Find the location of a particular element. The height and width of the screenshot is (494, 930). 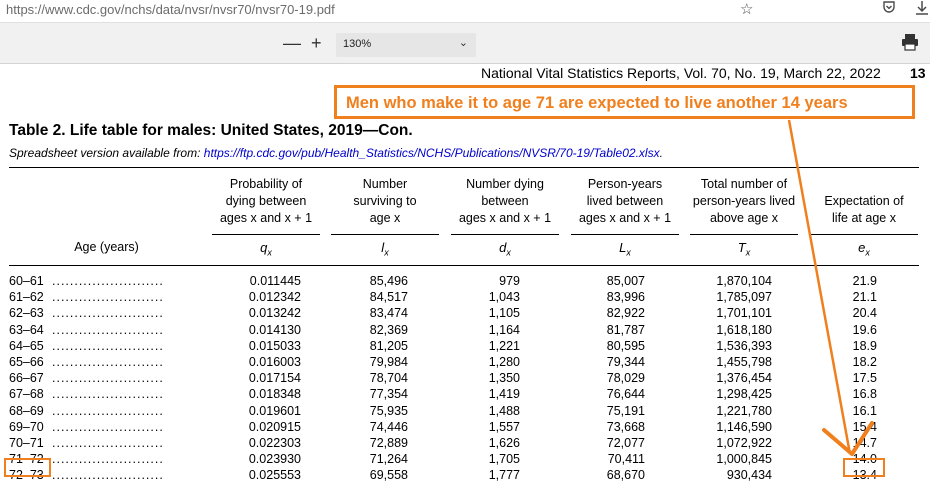

row-6-e: 17.5 is located at coordinates (864, 378).